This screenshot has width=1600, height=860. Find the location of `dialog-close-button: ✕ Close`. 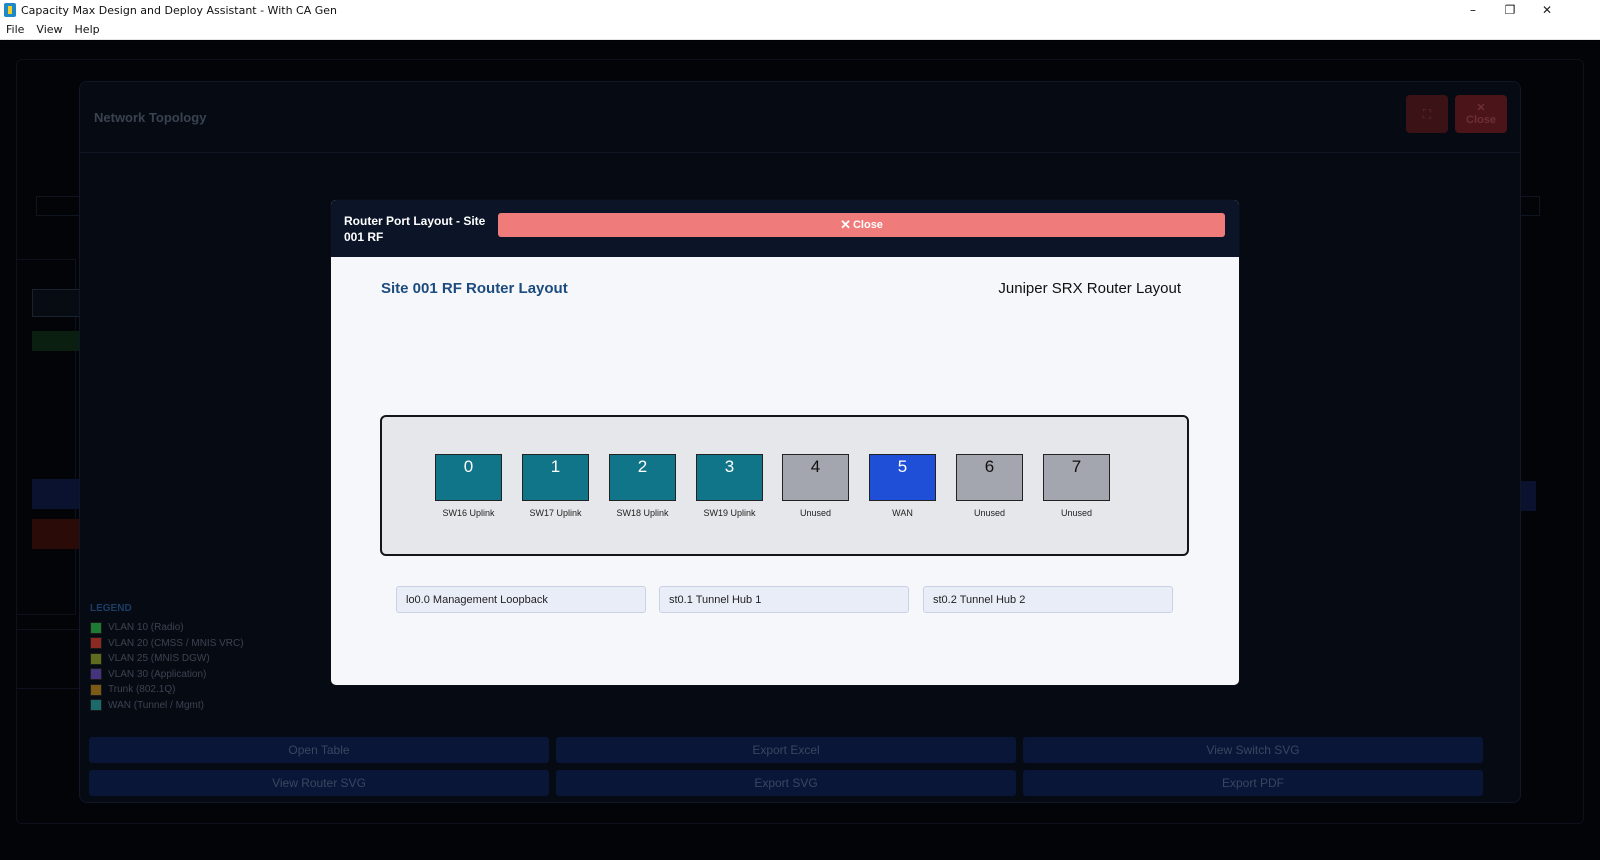

dialog-close-button: ✕ Close is located at coordinates (861, 225).